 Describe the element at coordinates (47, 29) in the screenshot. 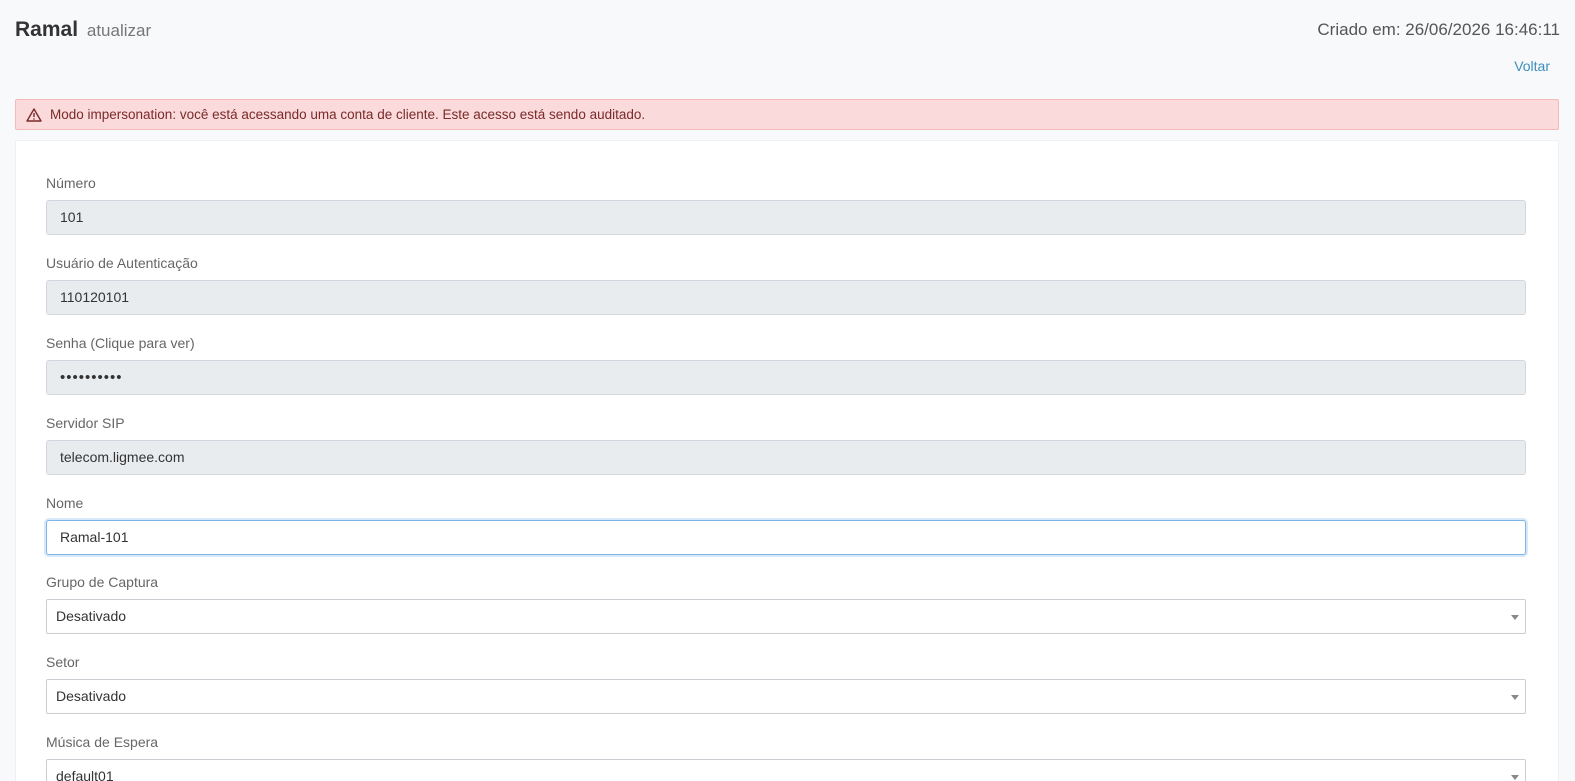

I see `page-title-text: Ramal` at that location.